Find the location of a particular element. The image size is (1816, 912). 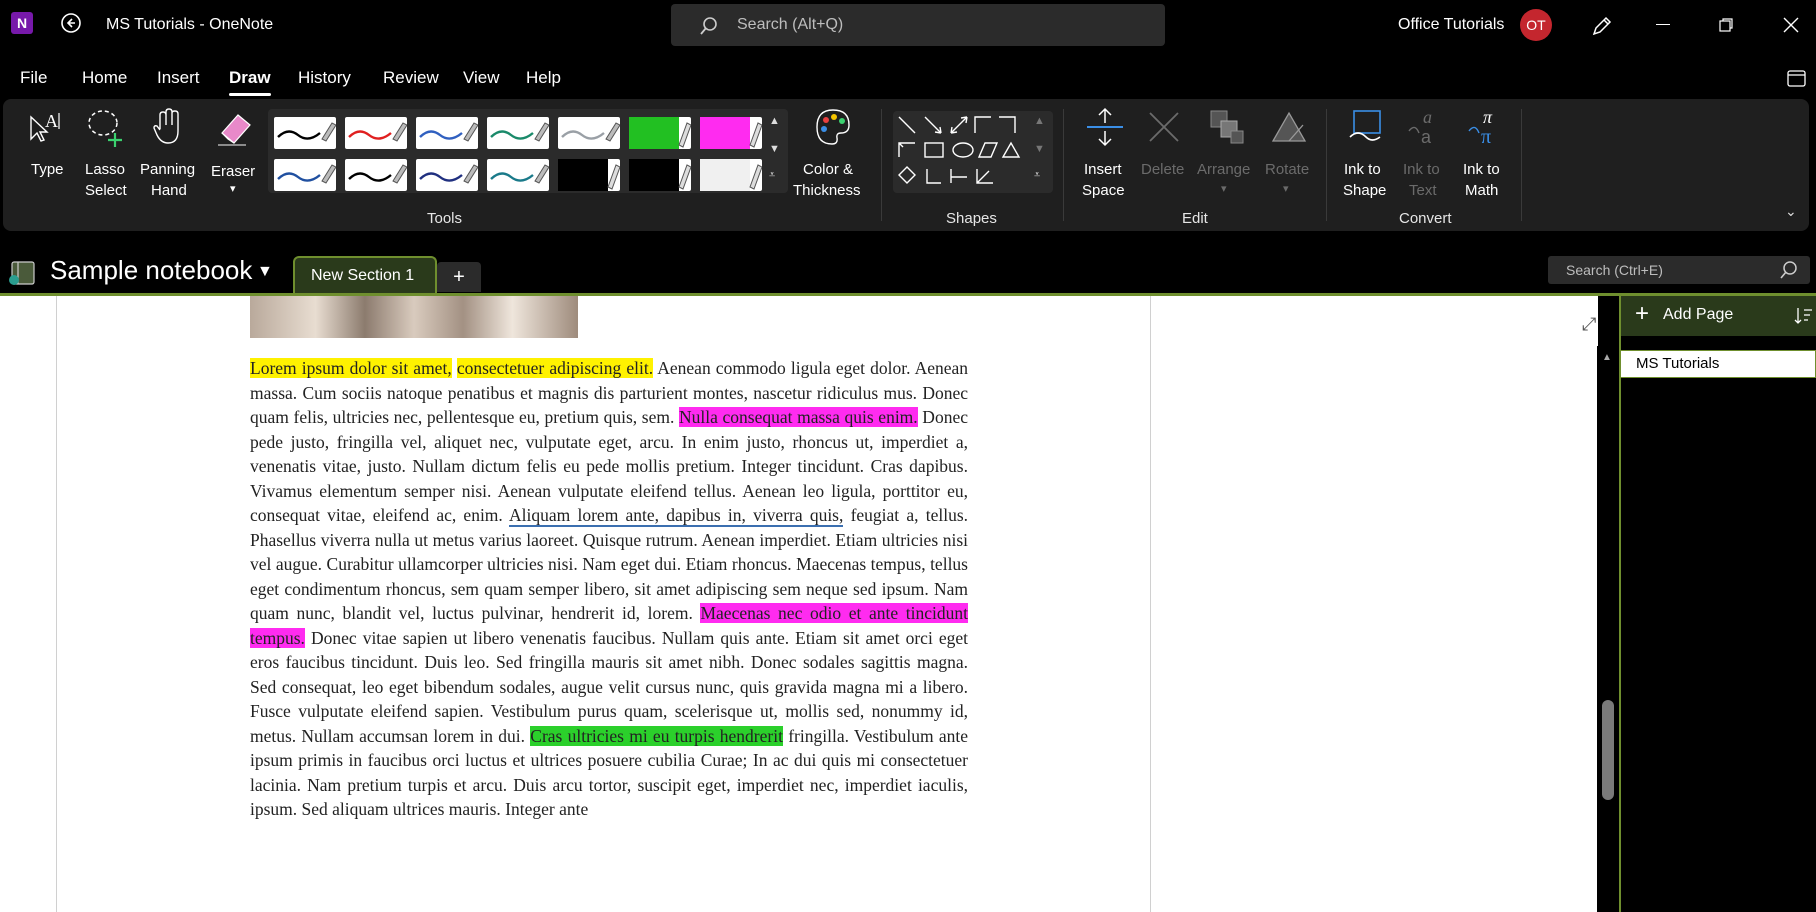

menu-draw: Draw is located at coordinates (250, 82).